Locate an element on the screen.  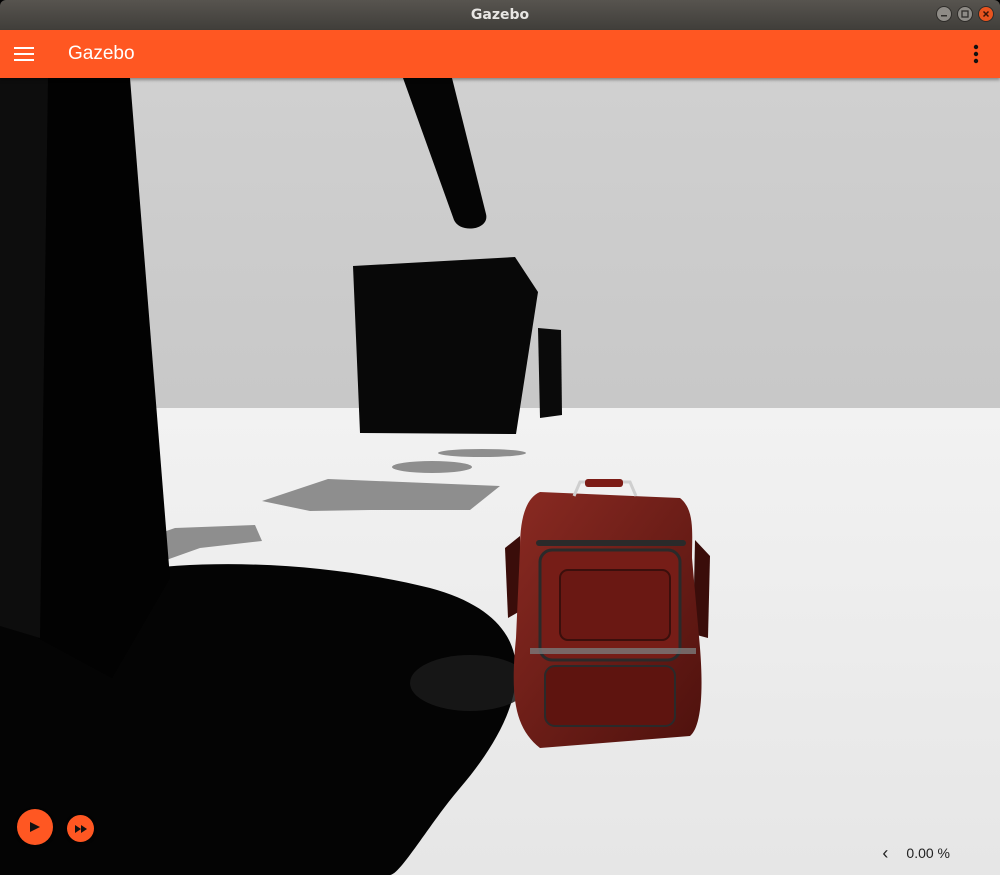
minimize-button is located at coordinates (944, 14).